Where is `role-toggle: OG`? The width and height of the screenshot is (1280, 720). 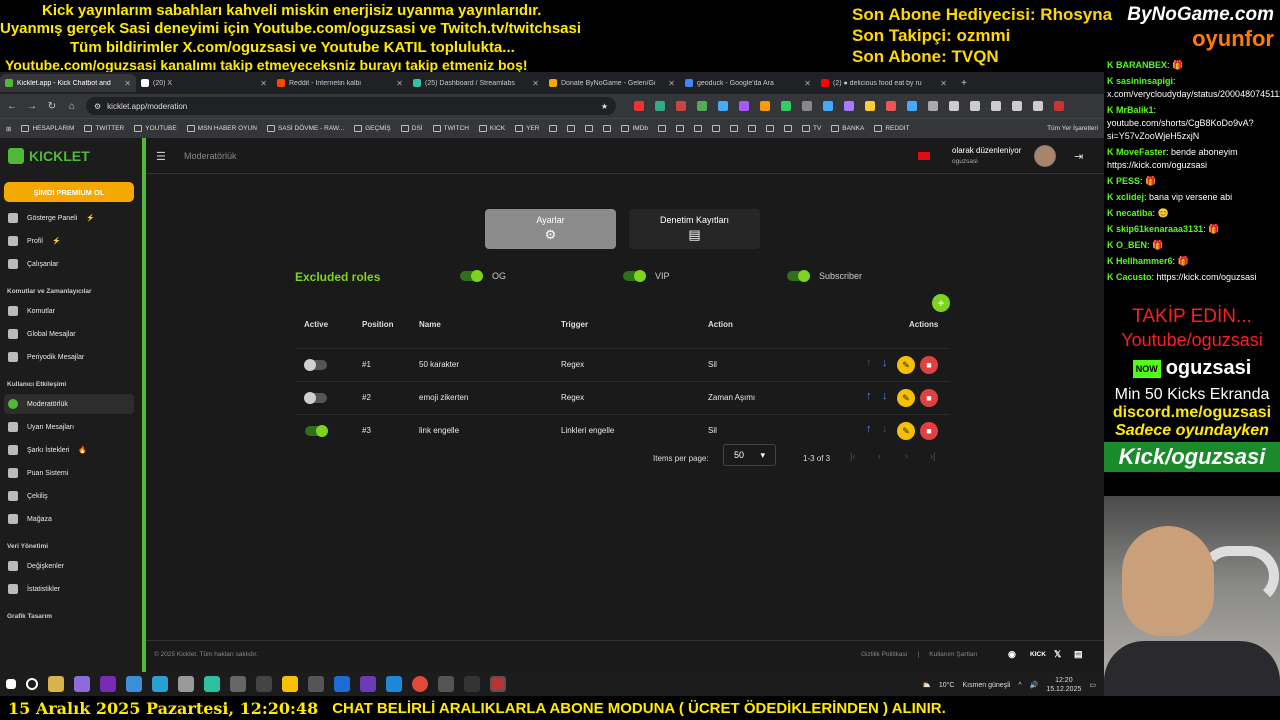
role-toggle: OG is located at coordinates (483, 276).